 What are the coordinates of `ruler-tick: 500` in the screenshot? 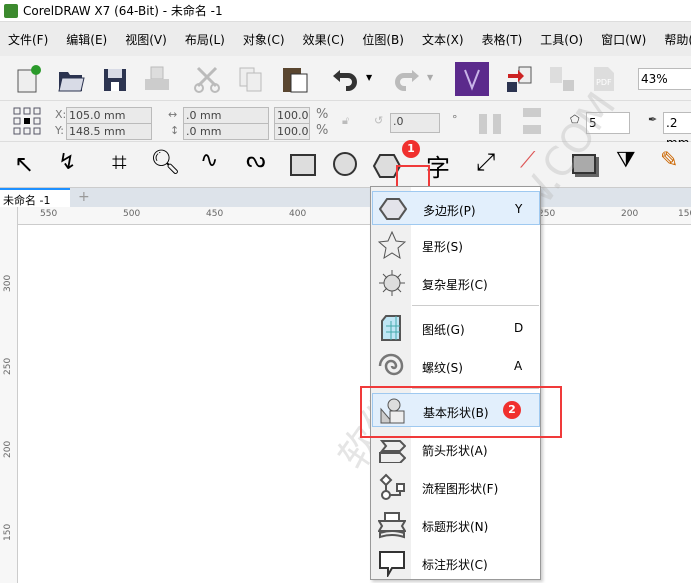 It's located at (132, 214).